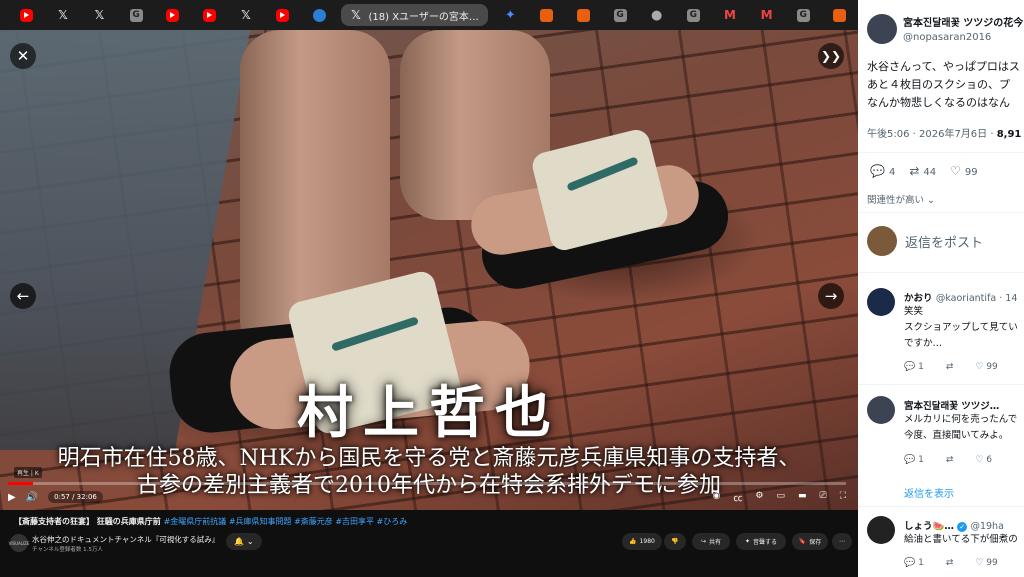  Describe the element at coordinates (1009, 134) in the screenshot. I see `view-count: 8,91` at that location.